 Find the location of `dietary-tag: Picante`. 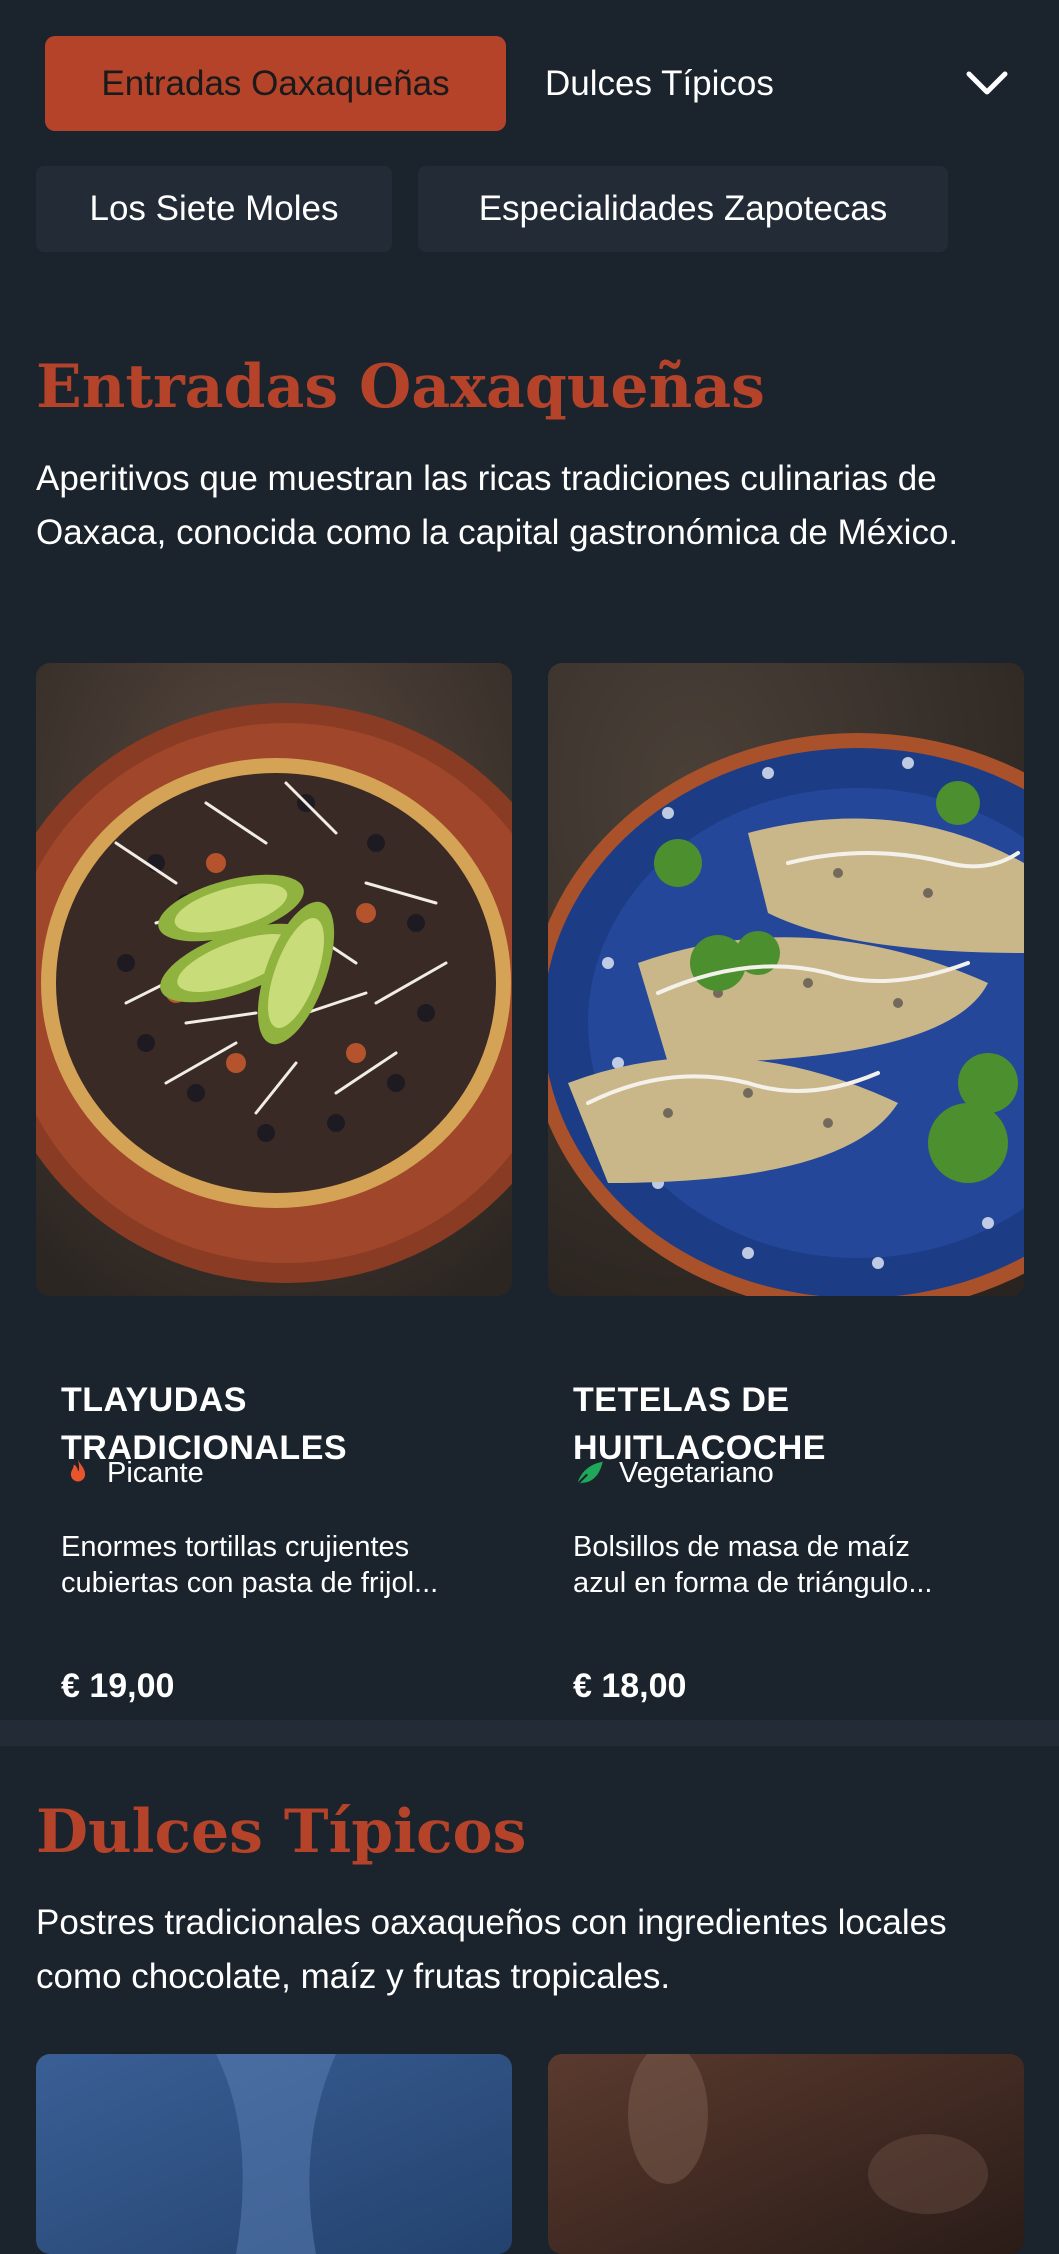

dietary-tag: Picante is located at coordinates (132, 1473).